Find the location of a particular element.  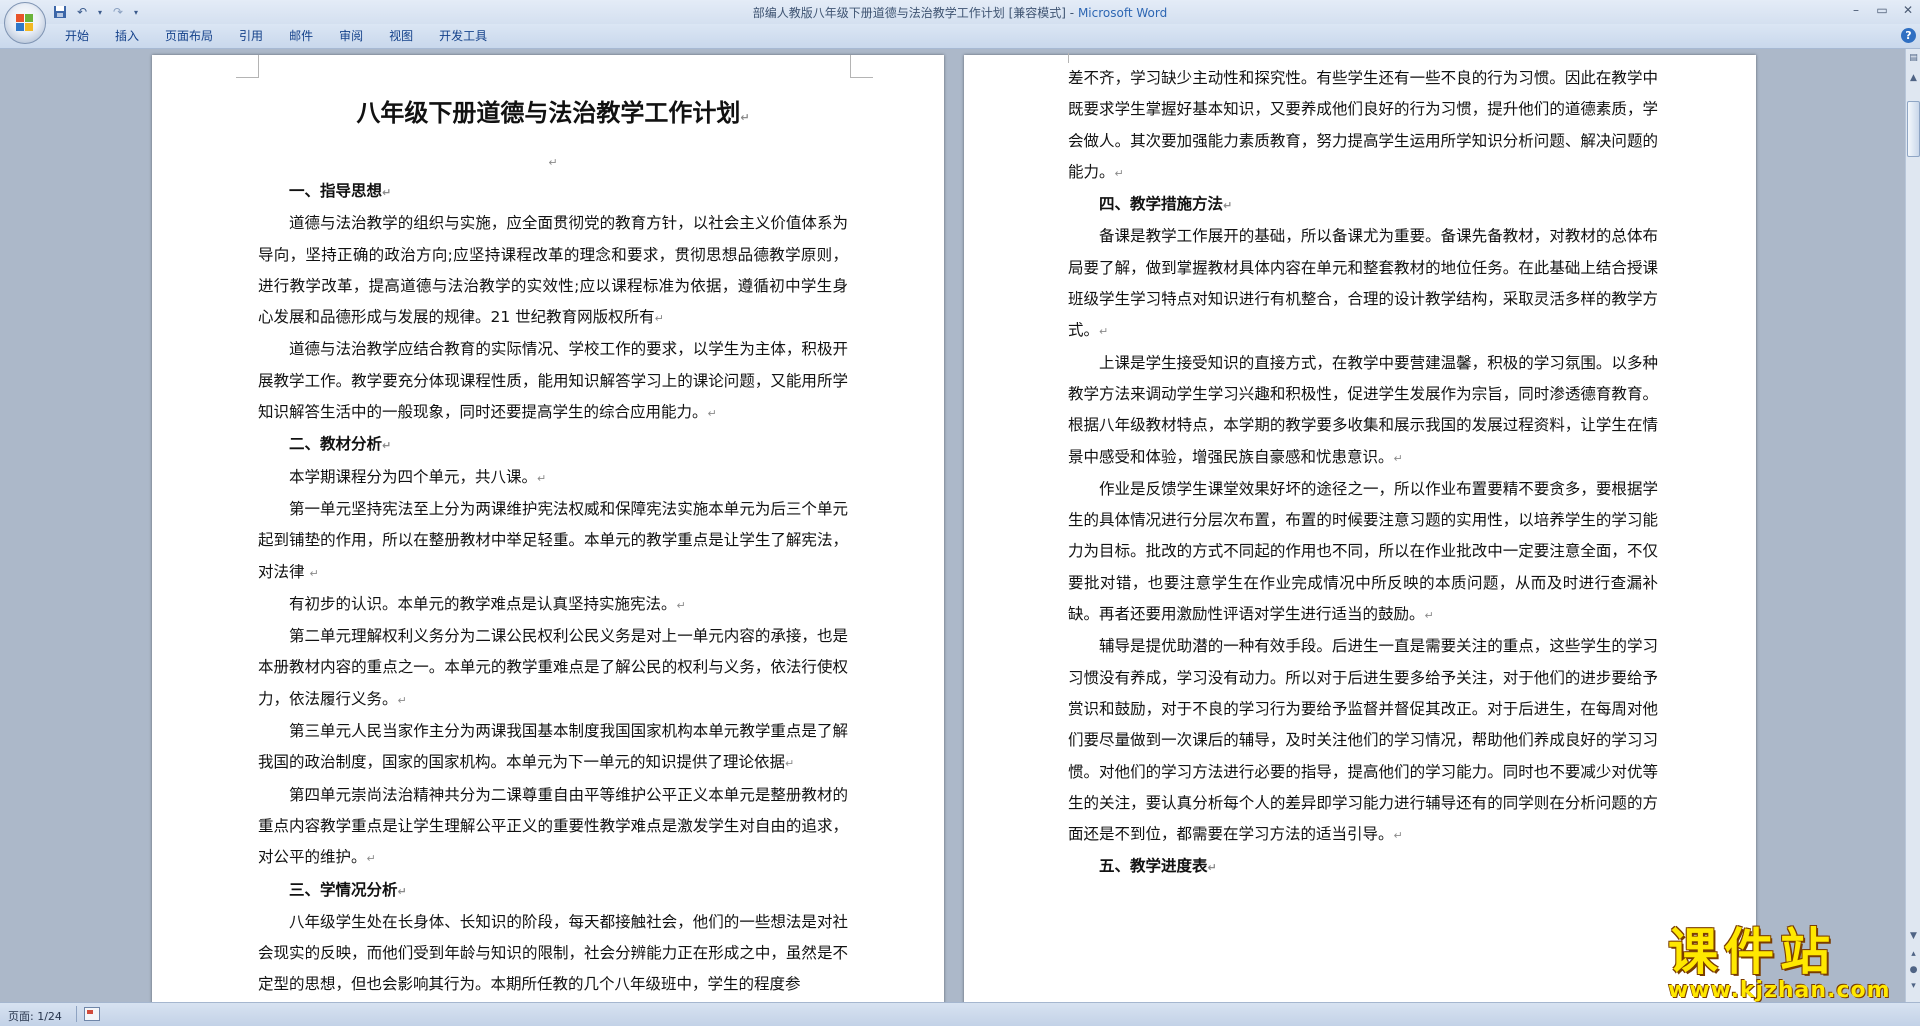

help-button: ? is located at coordinates (1908, 35).